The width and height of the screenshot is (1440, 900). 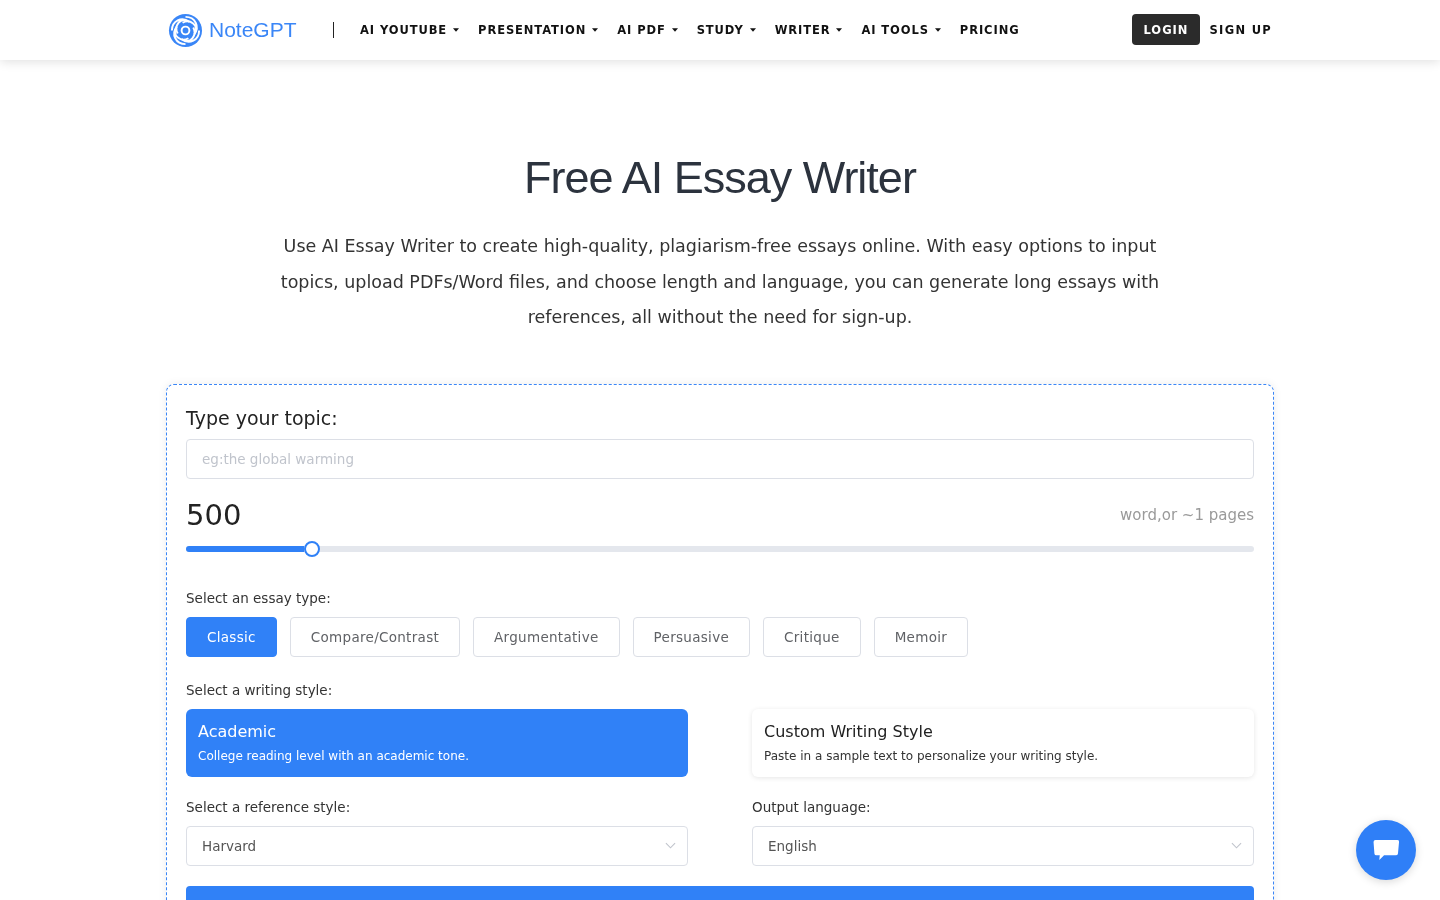 What do you see at coordinates (253, 30) in the screenshot?
I see `logo-text: NoteGPT` at bounding box center [253, 30].